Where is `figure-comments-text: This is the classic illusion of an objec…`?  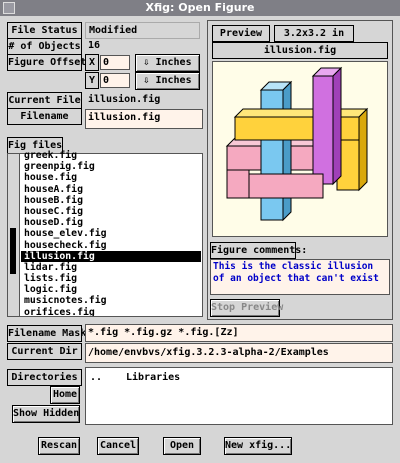 figure-comments-text: This is the classic illusion of an objec… is located at coordinates (300, 277).